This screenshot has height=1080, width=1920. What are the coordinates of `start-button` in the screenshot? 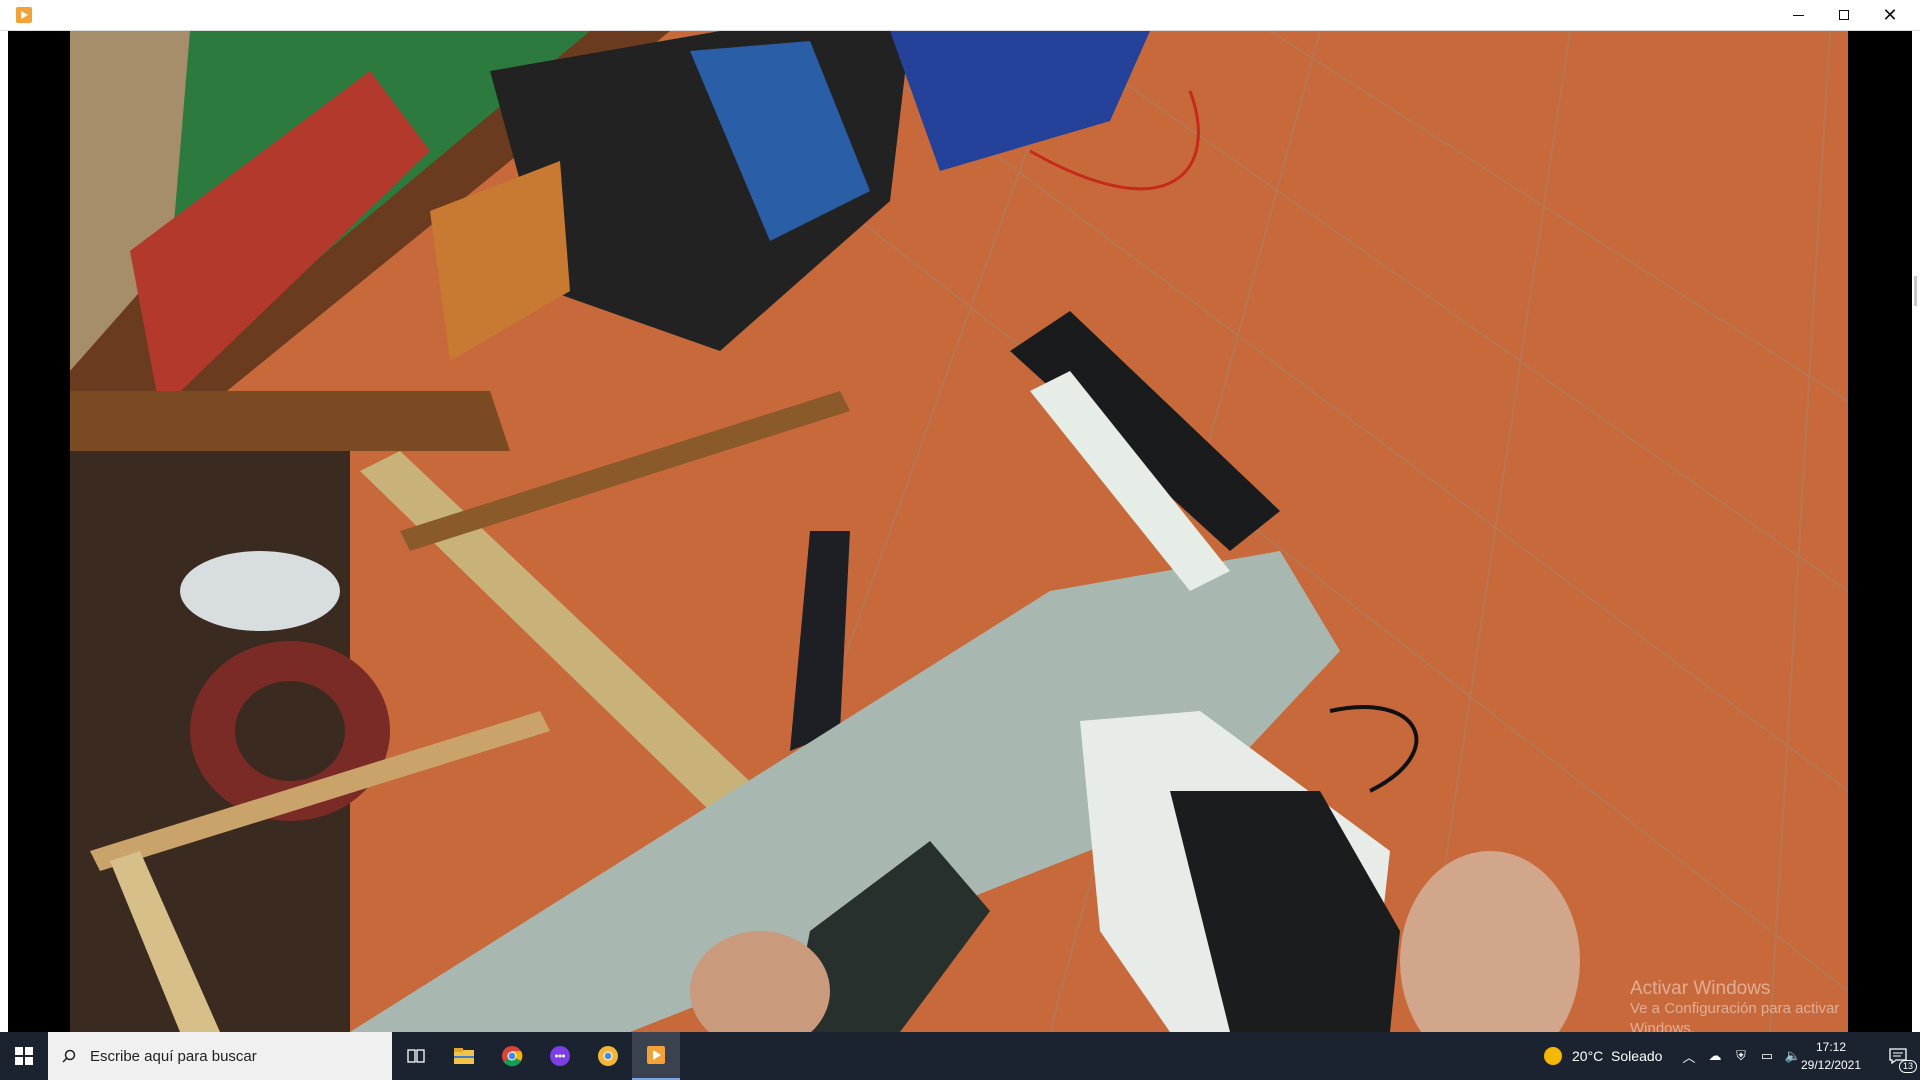 It's located at (24, 1056).